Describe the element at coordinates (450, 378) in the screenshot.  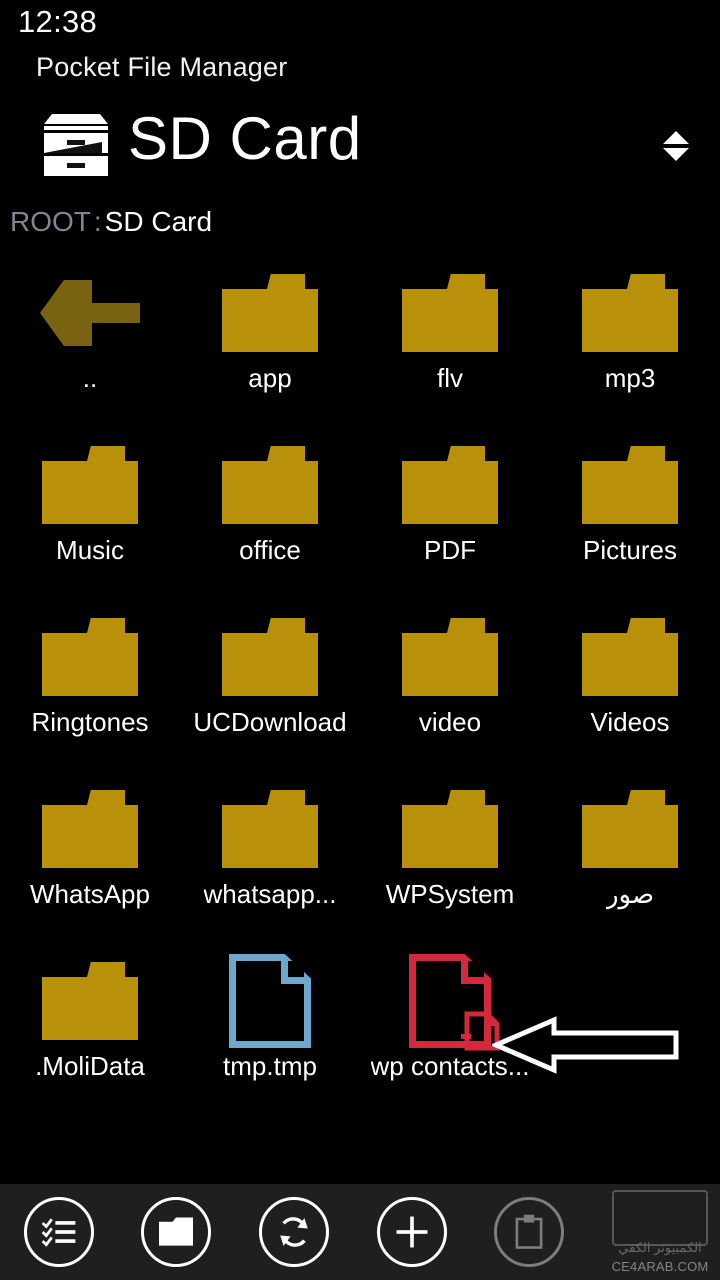
I see `grid-item-label: flv` at that location.